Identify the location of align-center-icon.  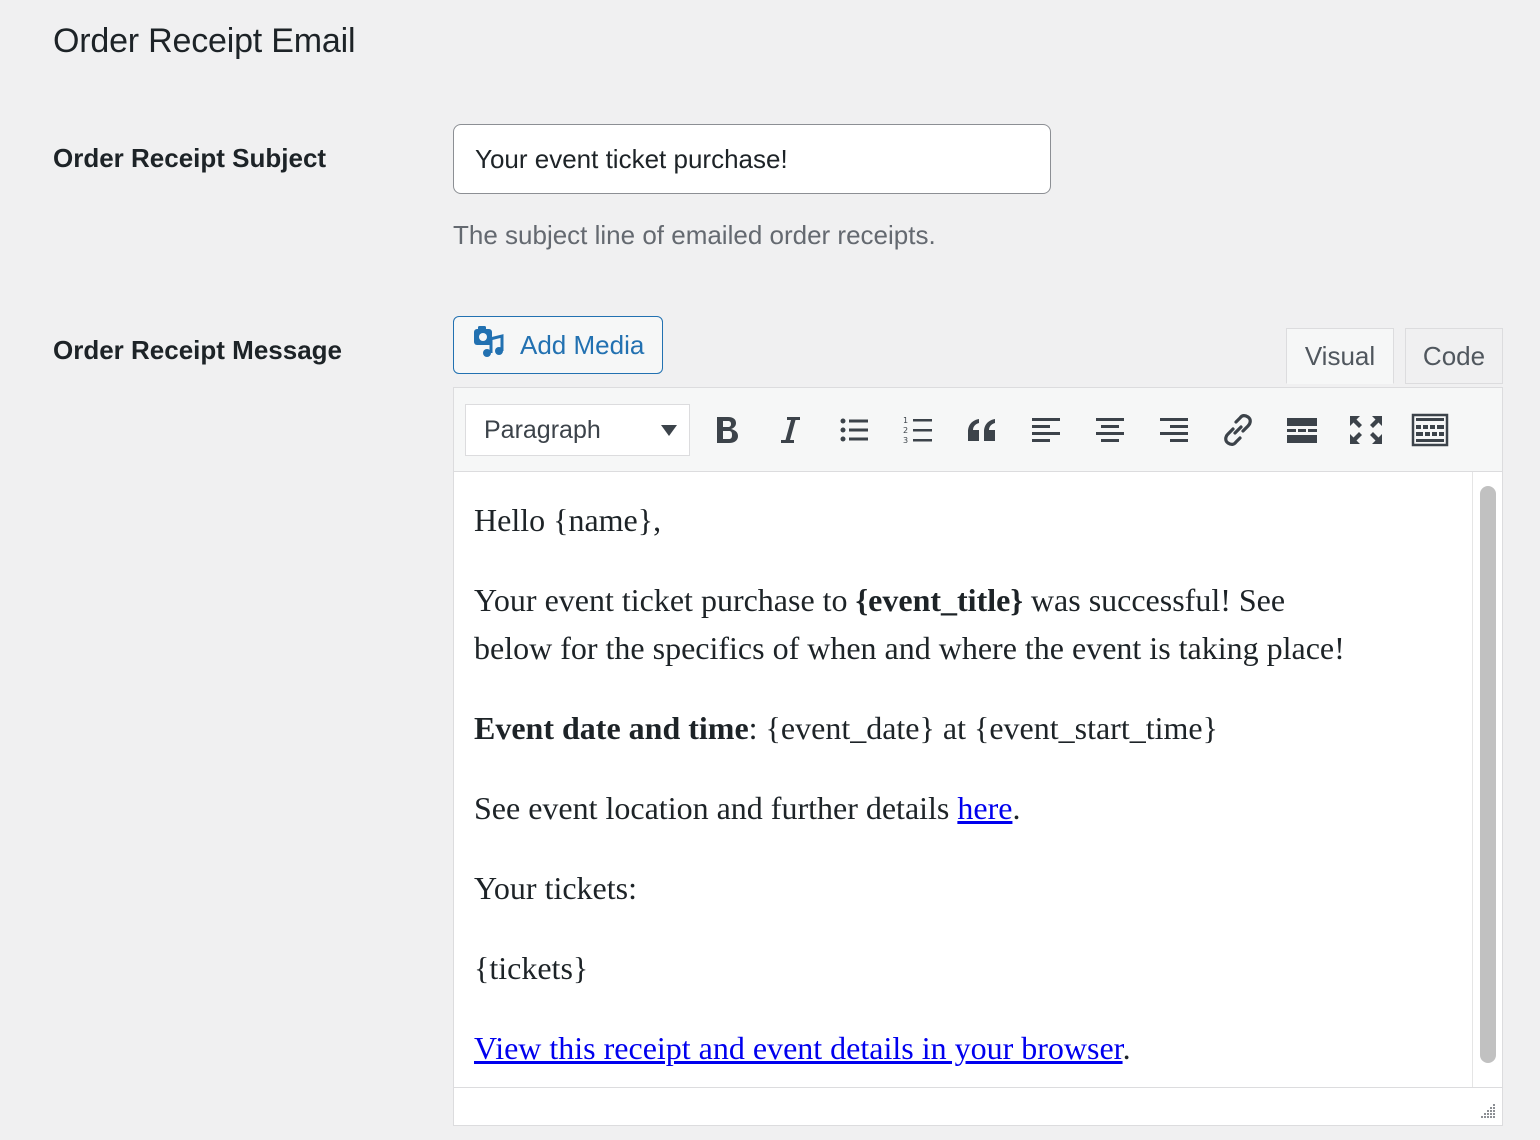
(1110, 430).